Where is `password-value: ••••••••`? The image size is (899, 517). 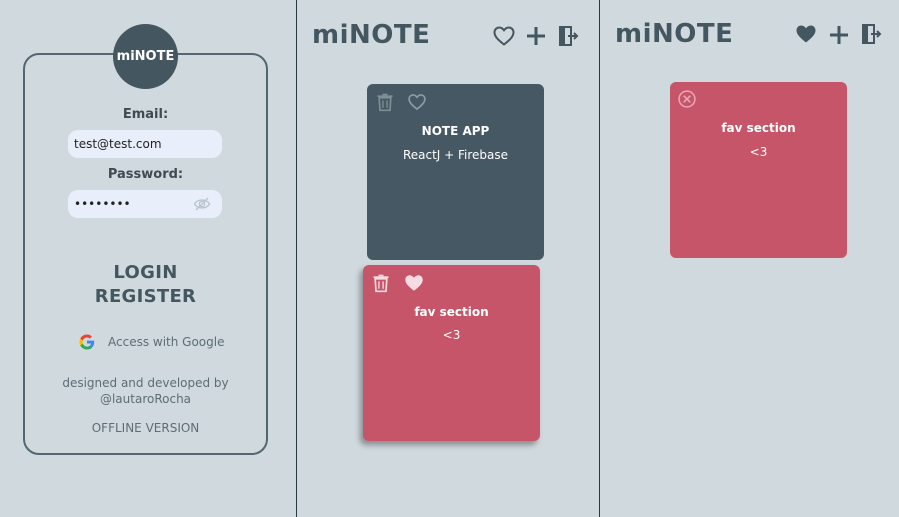 password-value: •••••••• is located at coordinates (102, 204).